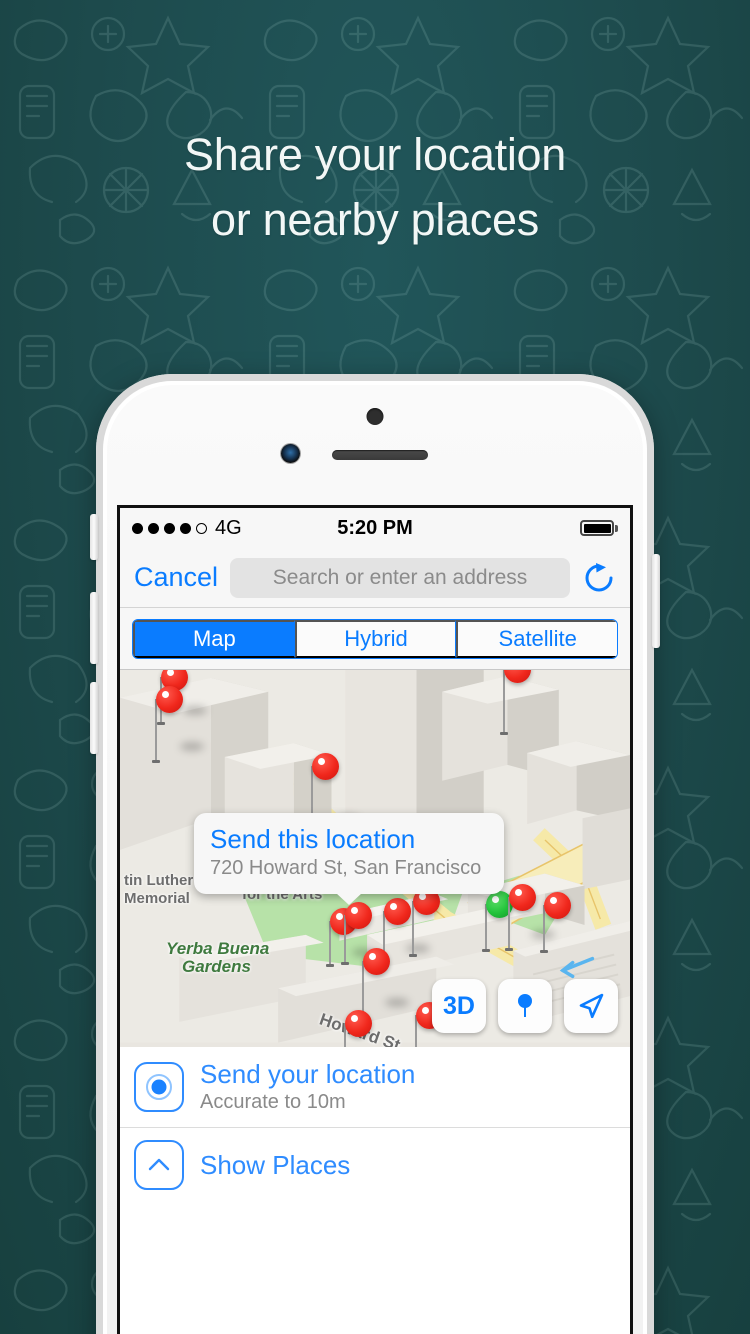  What do you see at coordinates (308, 1074) in the screenshot?
I see `list-item-title: Send your location` at bounding box center [308, 1074].